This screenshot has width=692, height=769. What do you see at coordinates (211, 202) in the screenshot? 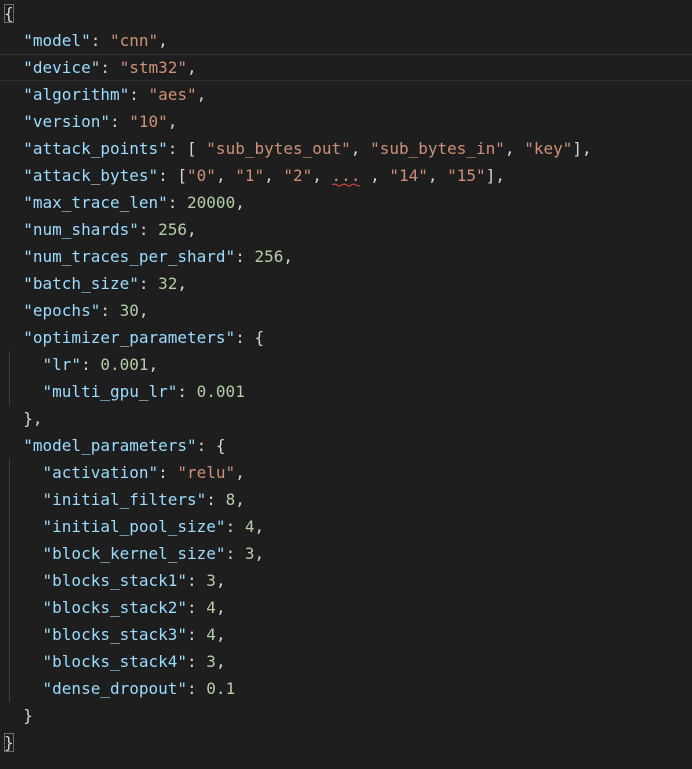
I see `json-number-value: 20000` at bounding box center [211, 202].